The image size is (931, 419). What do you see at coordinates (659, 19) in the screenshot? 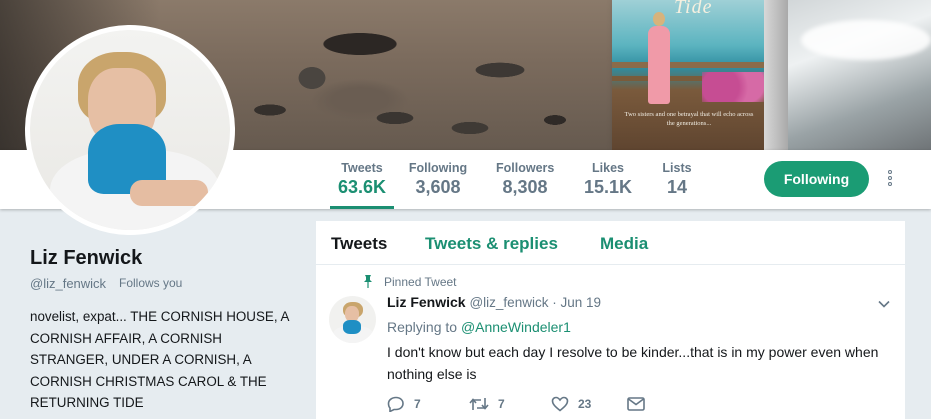
I see `woman-head` at bounding box center [659, 19].